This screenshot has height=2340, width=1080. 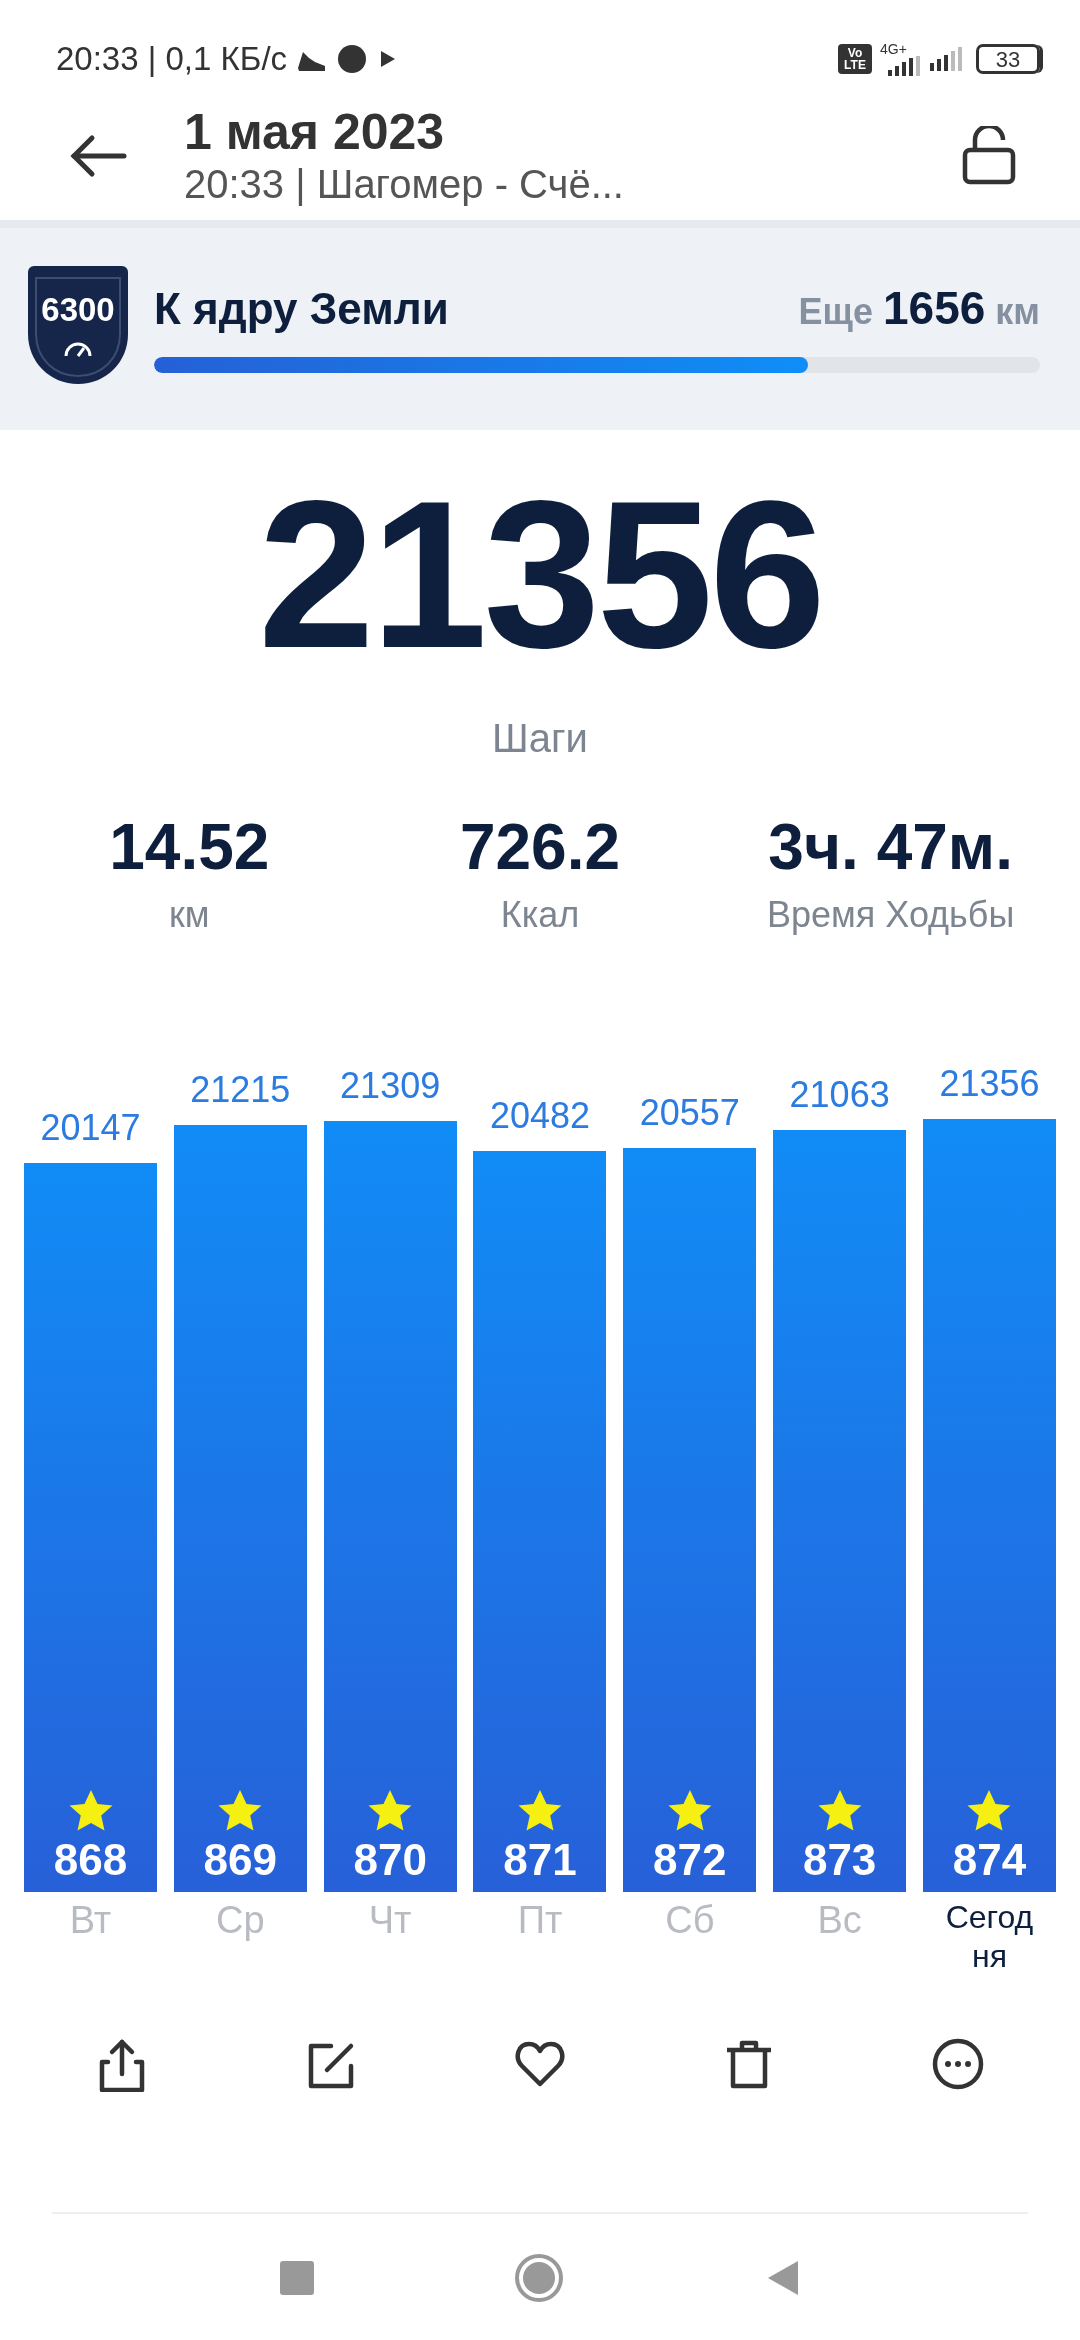 What do you see at coordinates (240, 1089) in the screenshot?
I see `bar-value-label: 21215` at bounding box center [240, 1089].